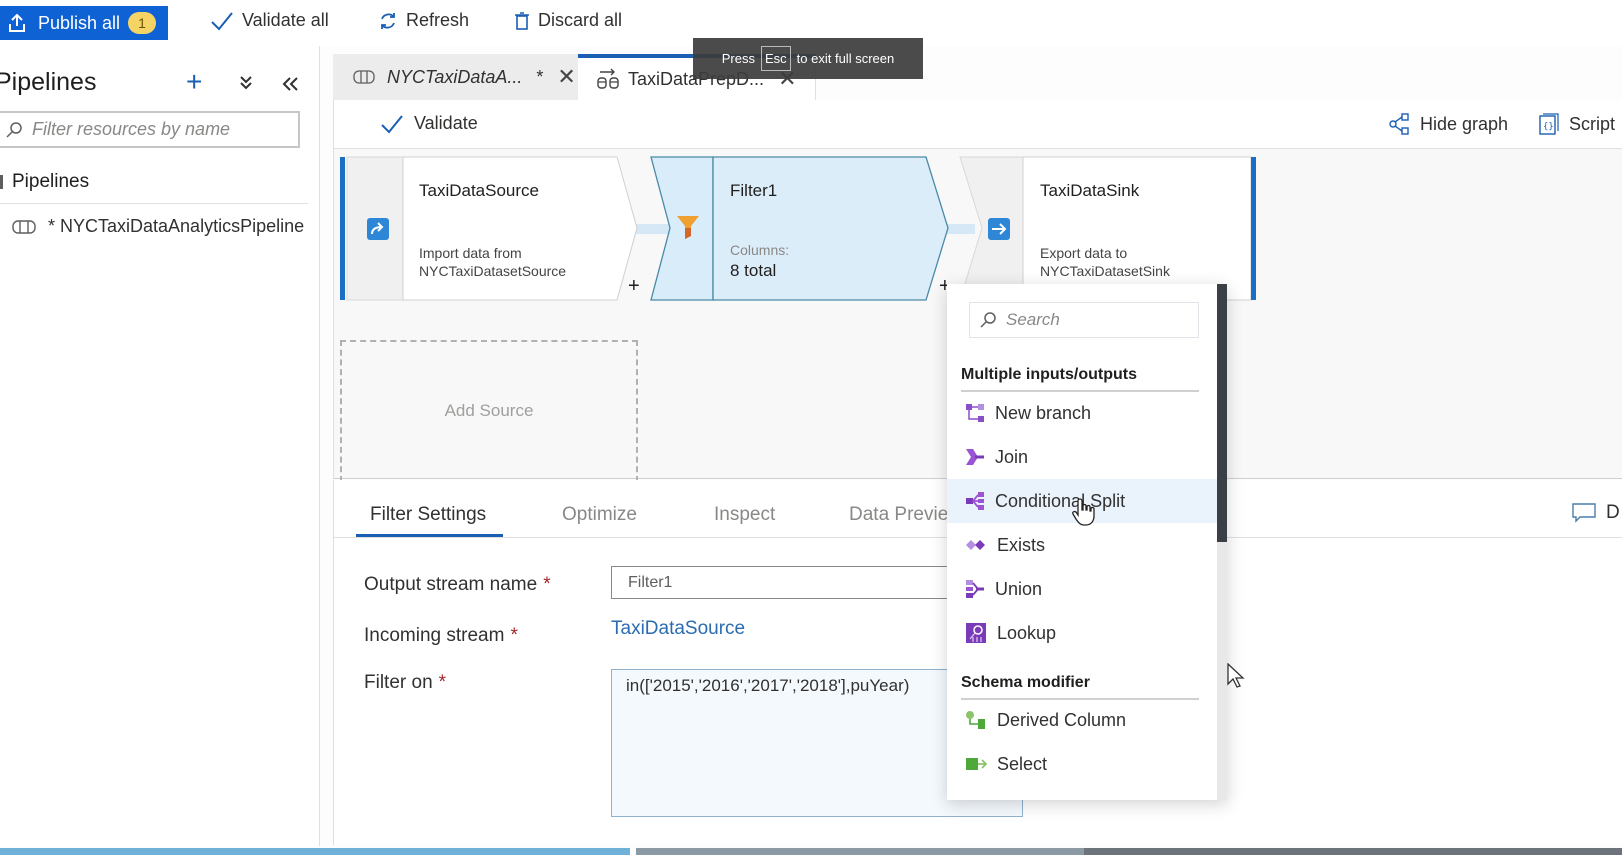 The height and width of the screenshot is (855, 1622). What do you see at coordinates (451, 584) in the screenshot?
I see `output-stream-label-text: Output stream name` at bounding box center [451, 584].